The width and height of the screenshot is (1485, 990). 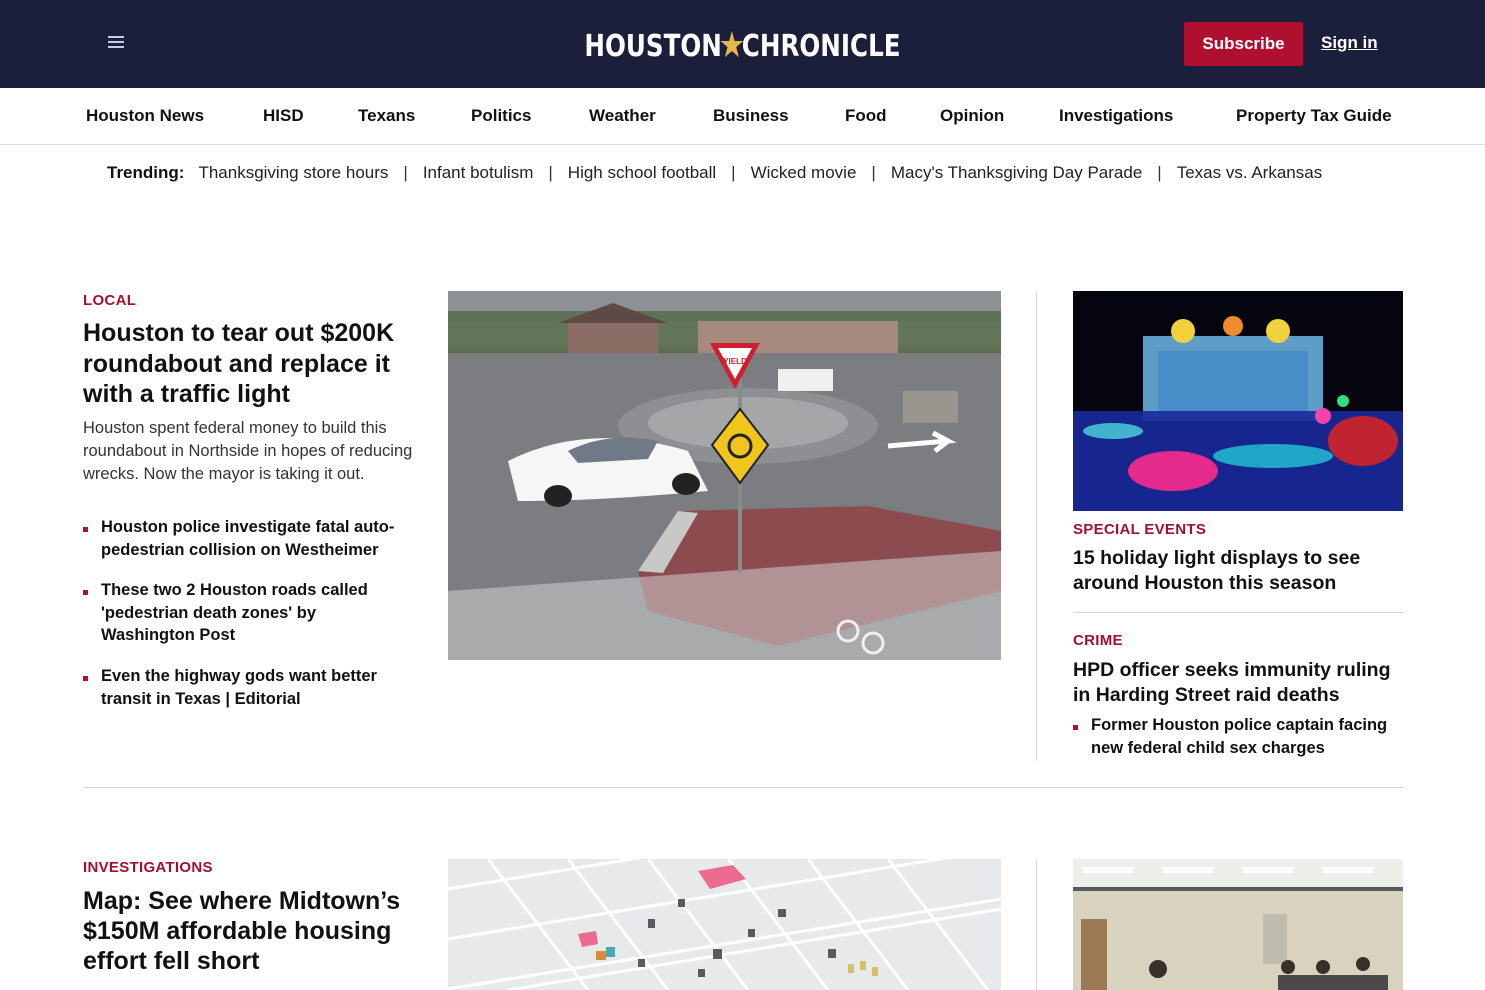 I want to click on yield-sign-text: YIELD, so click(x=735, y=361).